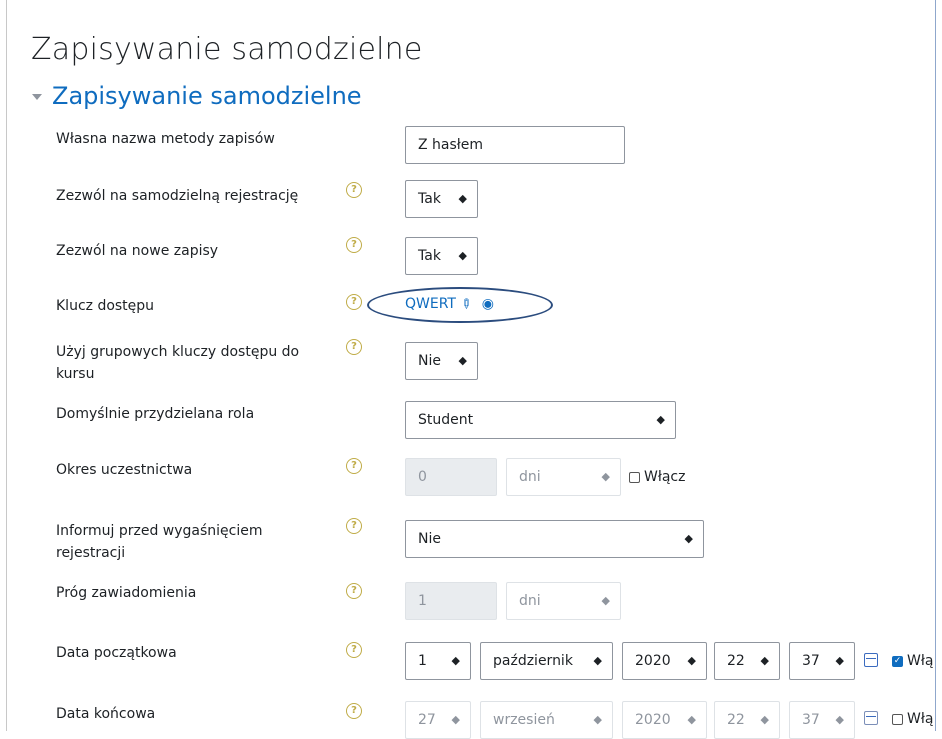 The width and height of the screenshot is (942, 739). Describe the element at coordinates (920, 661) in the screenshot. I see `start-enable-label: Włą` at that location.